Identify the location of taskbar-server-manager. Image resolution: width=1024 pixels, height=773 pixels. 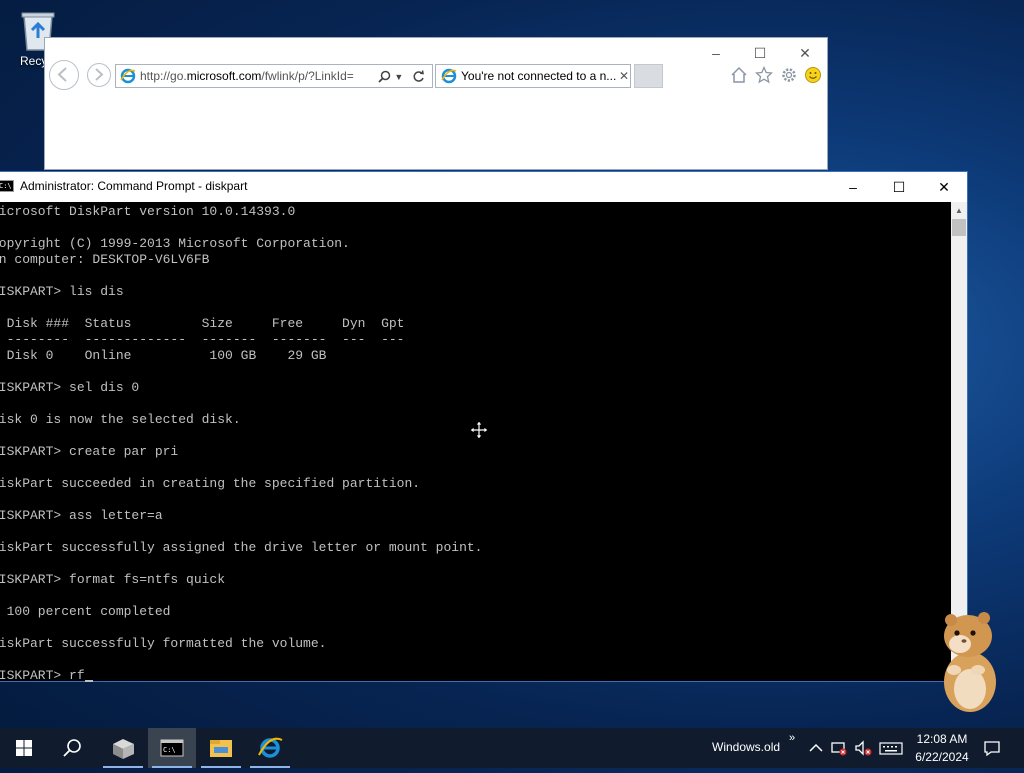
(123, 748).